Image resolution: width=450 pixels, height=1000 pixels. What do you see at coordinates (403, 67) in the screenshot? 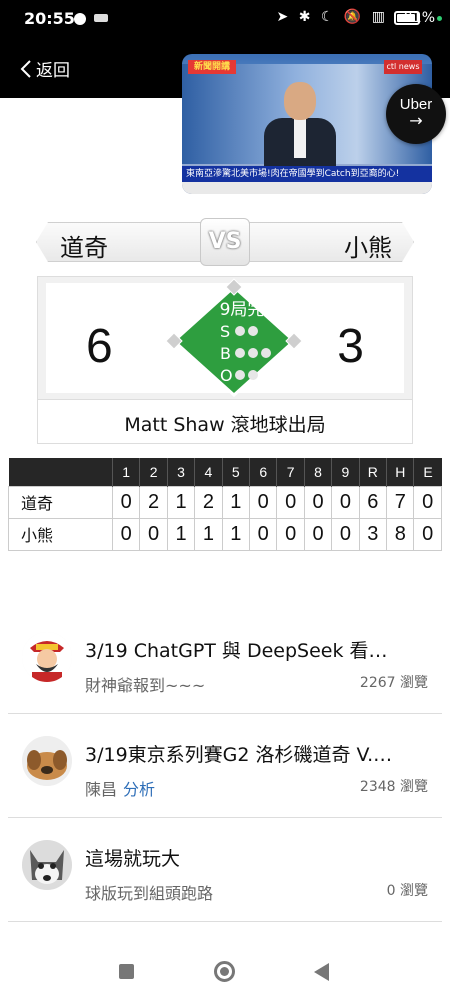
I see `channel-logo: ctl news` at bounding box center [403, 67].